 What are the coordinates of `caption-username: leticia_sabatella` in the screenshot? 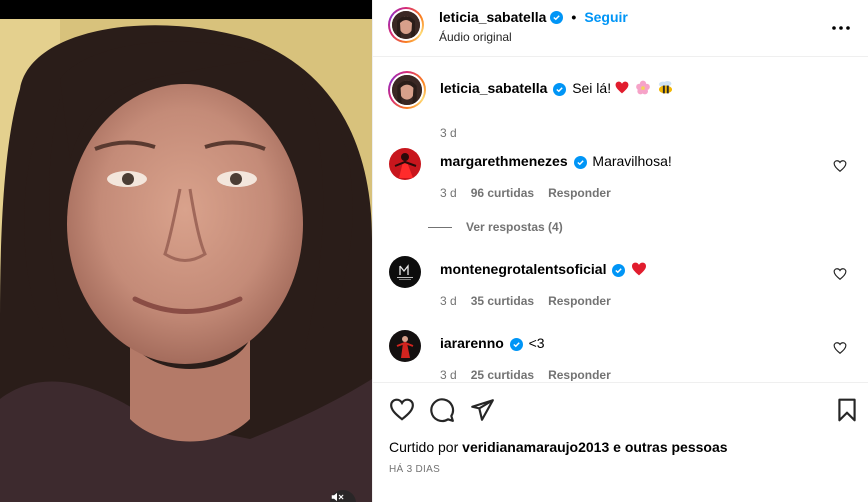 It's located at (493, 88).